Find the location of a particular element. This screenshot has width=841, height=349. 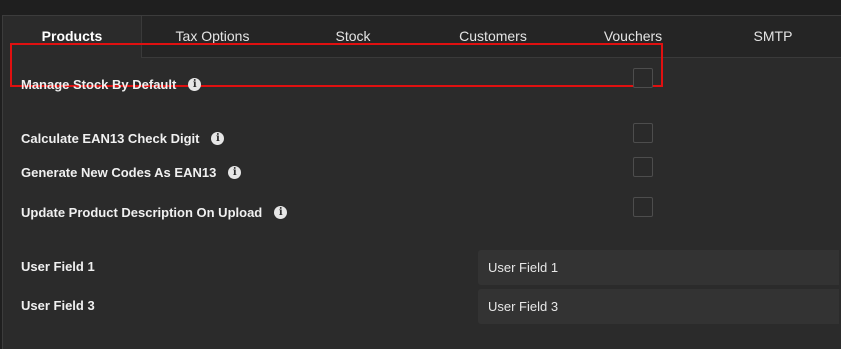

update-desc-label: Update Product Description On Upload is located at coordinates (142, 212).